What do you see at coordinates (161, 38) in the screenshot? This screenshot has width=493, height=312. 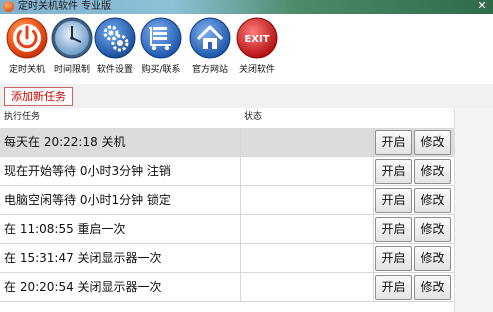 I see `cart-icon` at bounding box center [161, 38].